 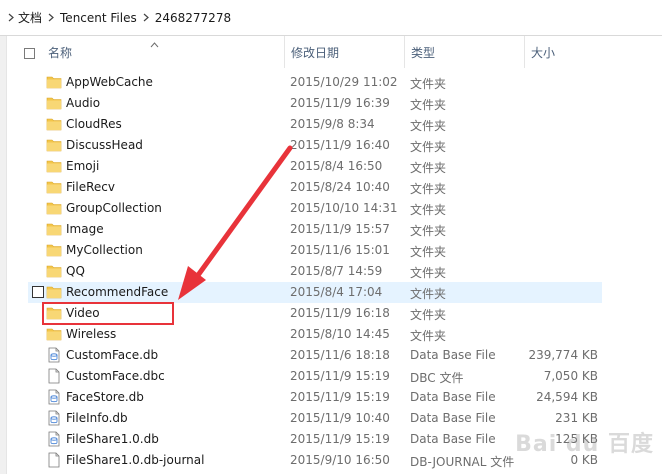 What do you see at coordinates (104, 145) in the screenshot?
I see `row-name: DiscussHead` at bounding box center [104, 145].